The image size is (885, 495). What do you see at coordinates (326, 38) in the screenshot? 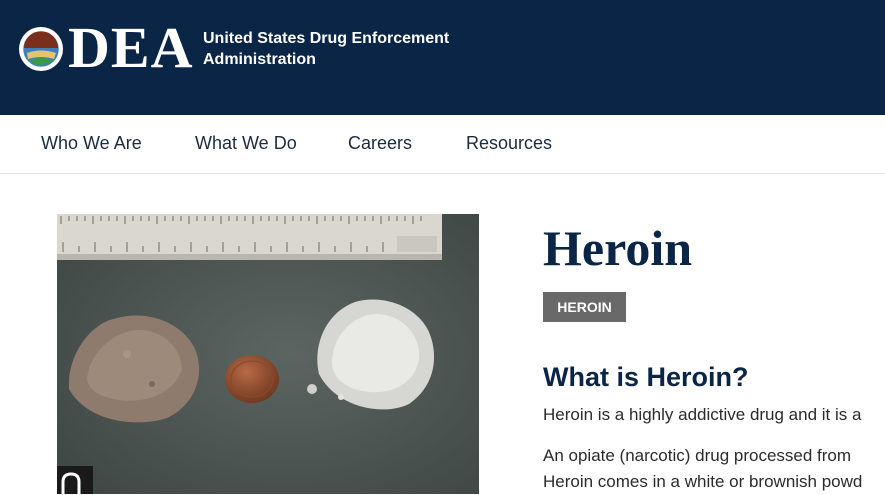
I see `agency-name-line1: United States Drug Enforcement` at bounding box center [326, 38].